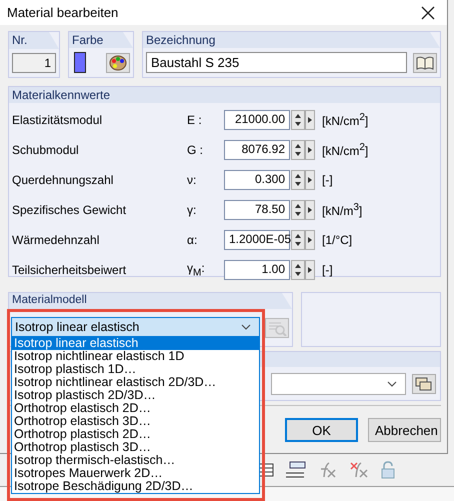 Image resolution: width=454 pixels, height=501 pixels. Describe the element at coordinates (192, 180) in the screenshot. I see `property-symbol: ν:` at that location.